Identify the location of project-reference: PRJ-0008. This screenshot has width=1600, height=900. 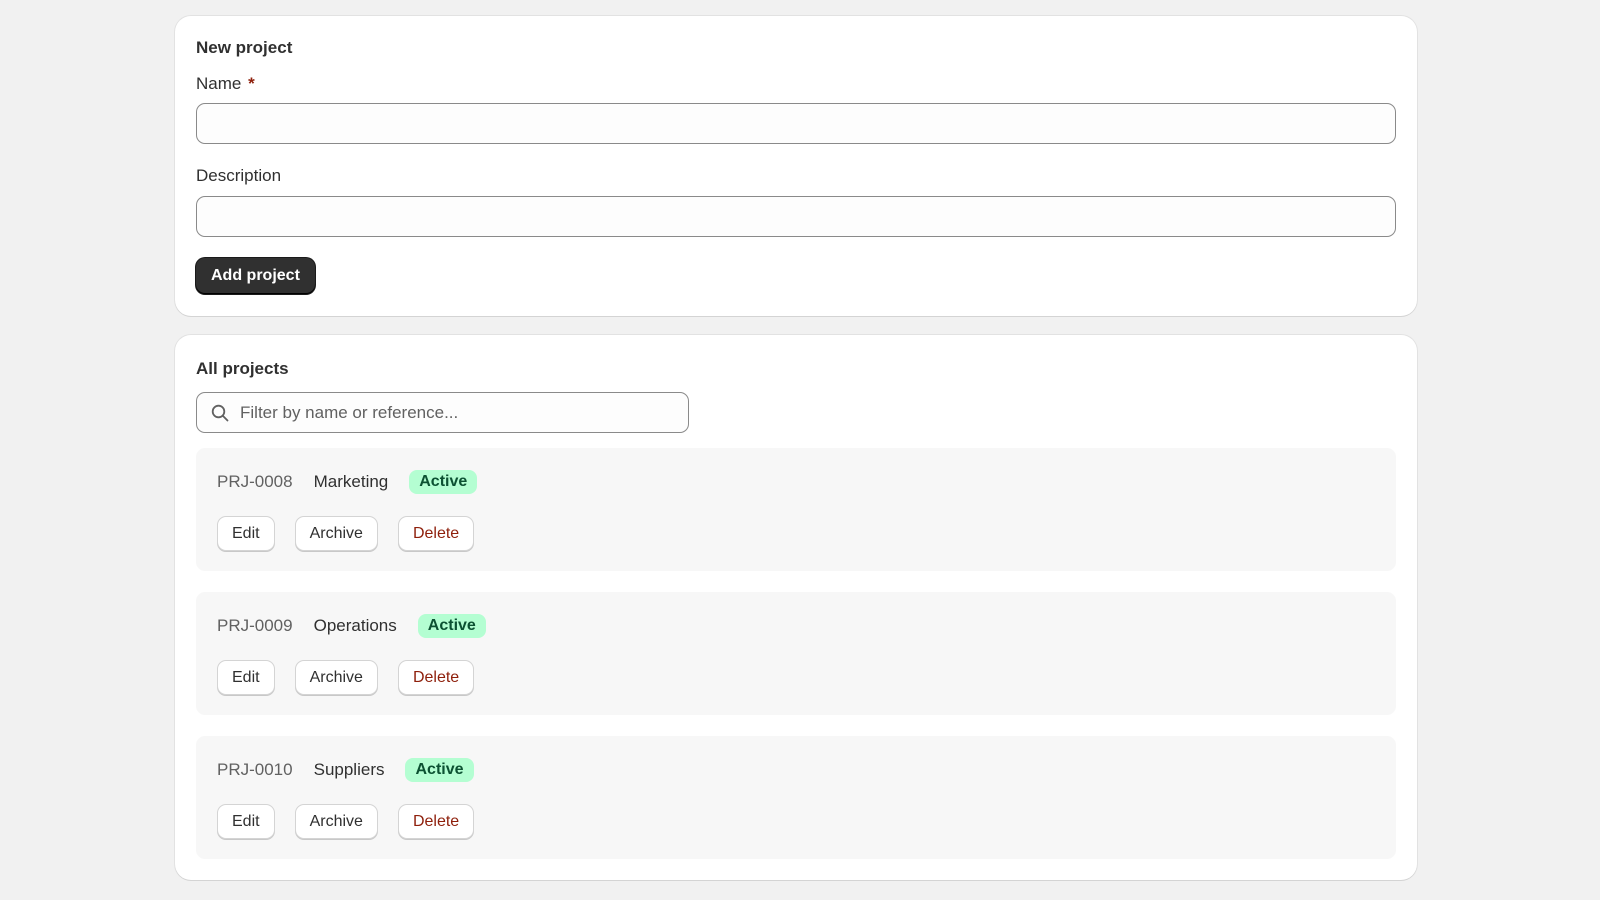
(255, 481).